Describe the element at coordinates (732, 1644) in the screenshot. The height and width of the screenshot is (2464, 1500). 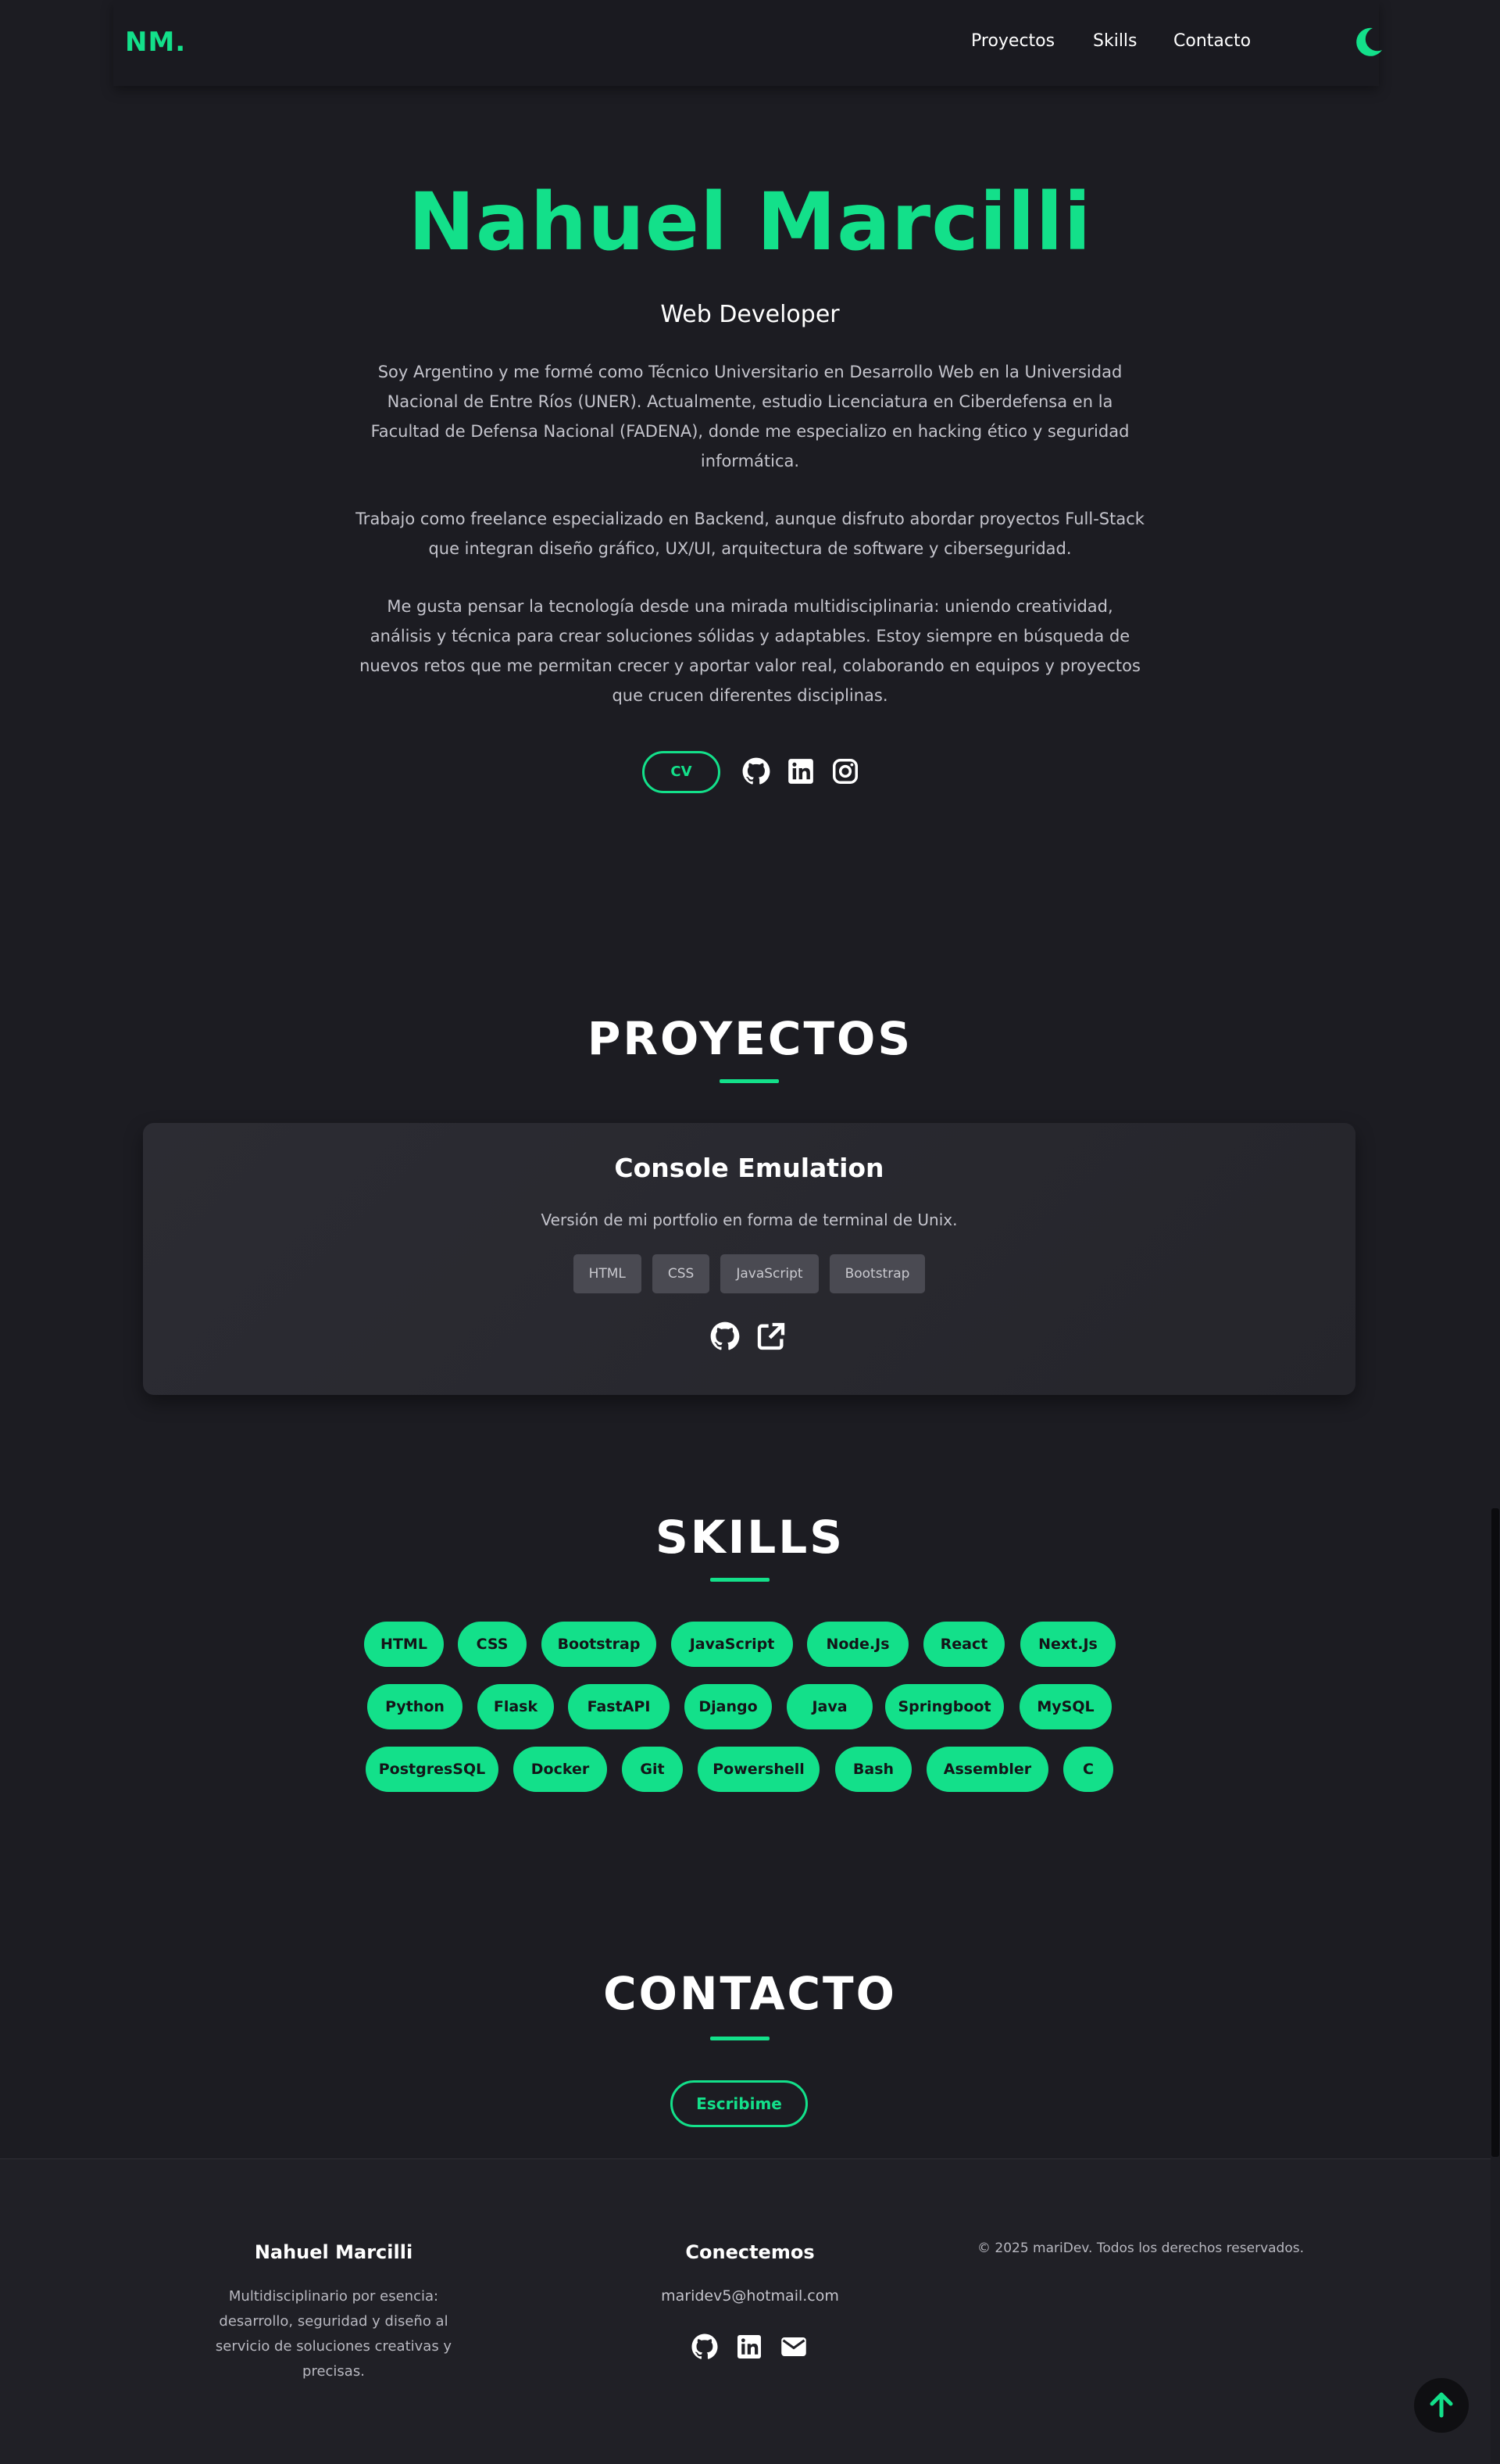
I see `skill-pill: JavaScript` at that location.